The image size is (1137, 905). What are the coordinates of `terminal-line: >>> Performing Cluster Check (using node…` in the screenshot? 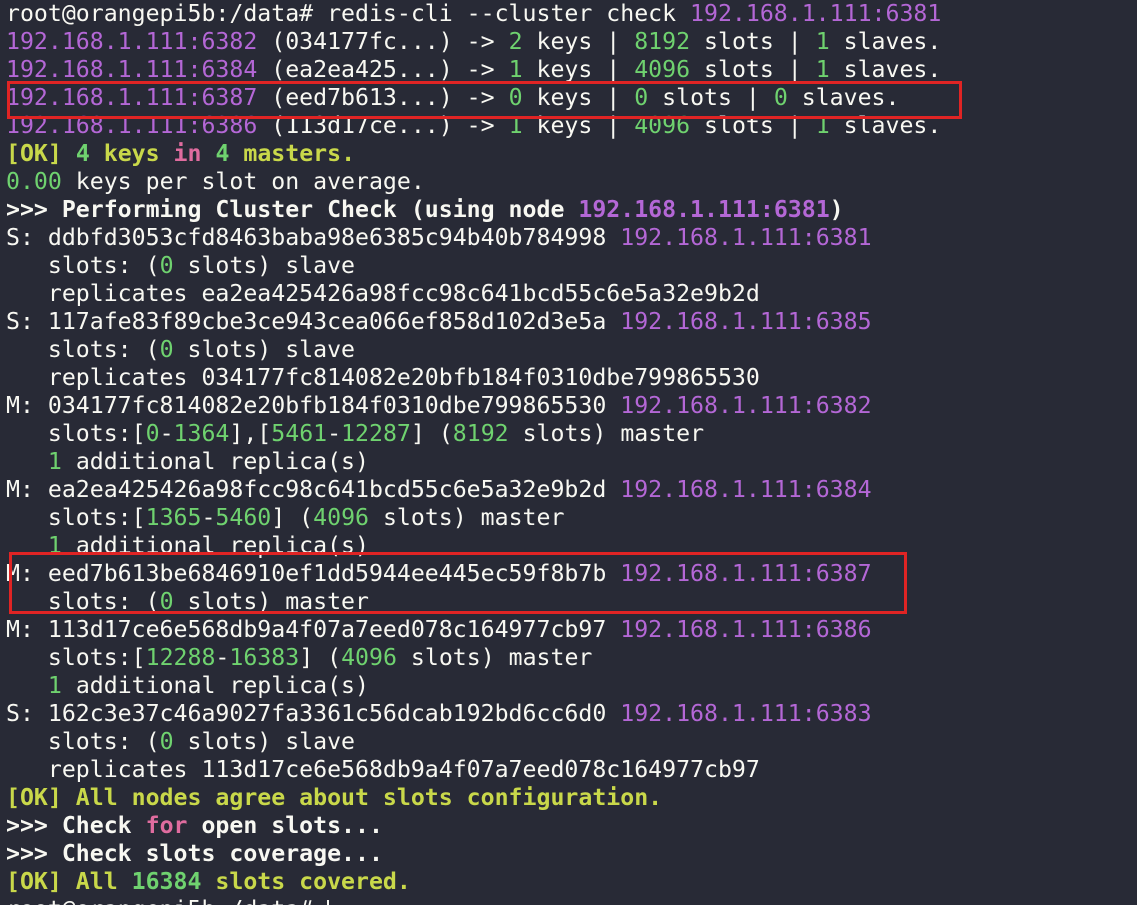 It's located at (571, 210).